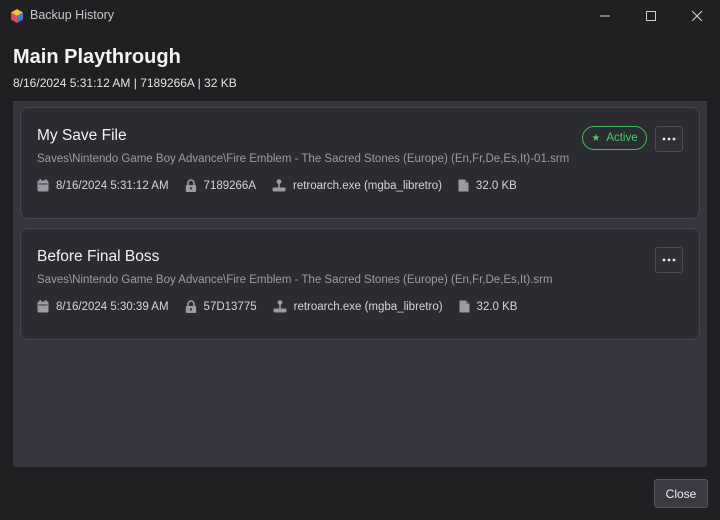  I want to click on page-title: Main Playthrough, so click(97, 57).